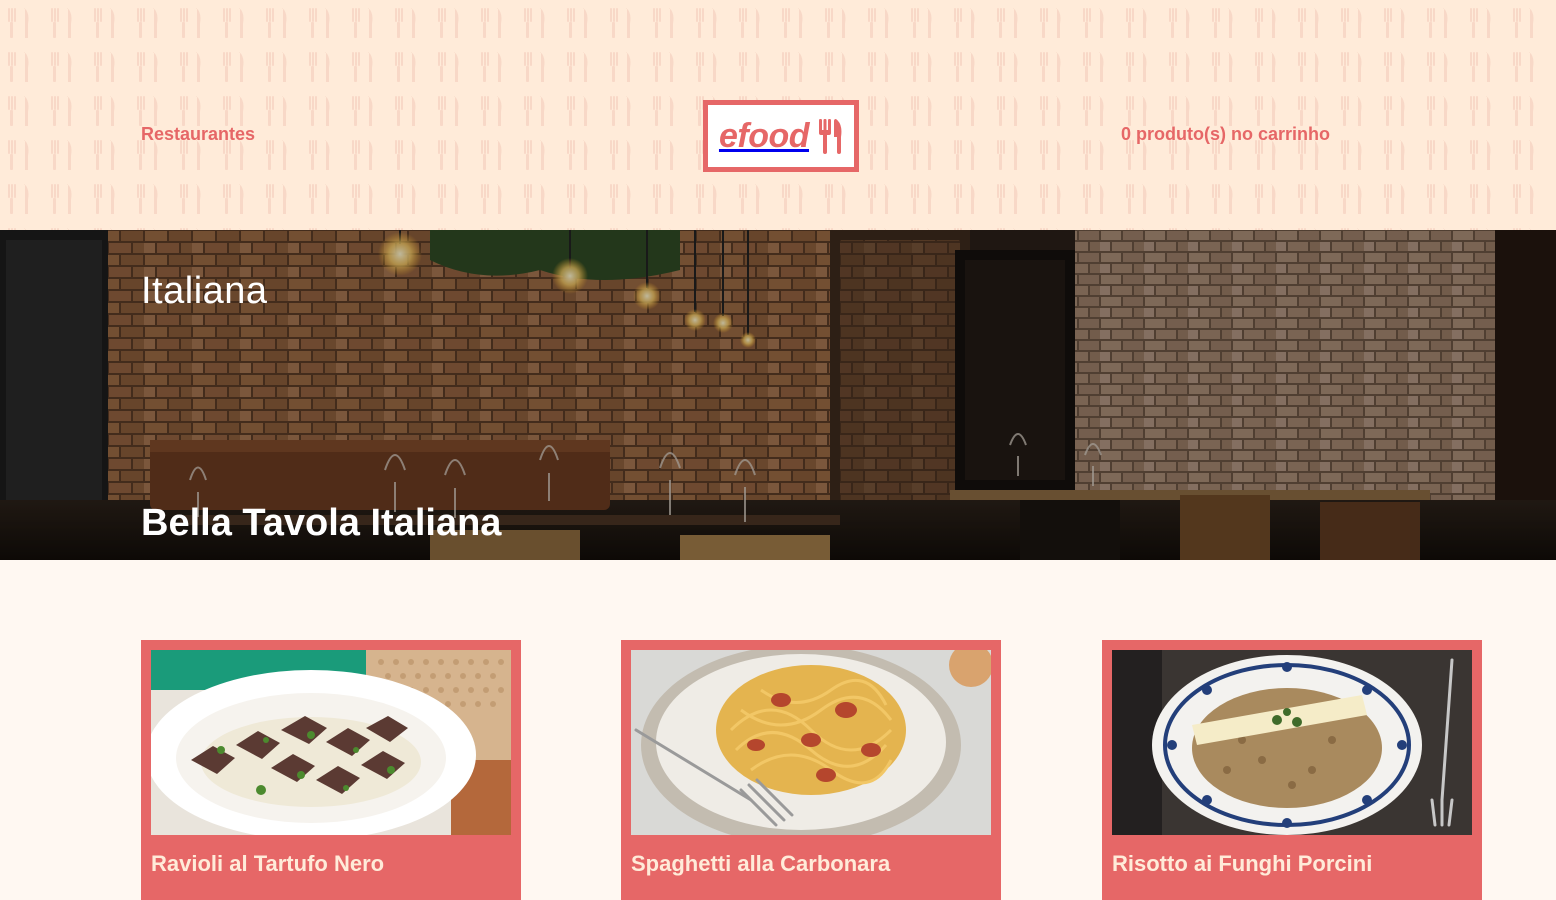  I want to click on spaghetti-image, so click(811, 742).